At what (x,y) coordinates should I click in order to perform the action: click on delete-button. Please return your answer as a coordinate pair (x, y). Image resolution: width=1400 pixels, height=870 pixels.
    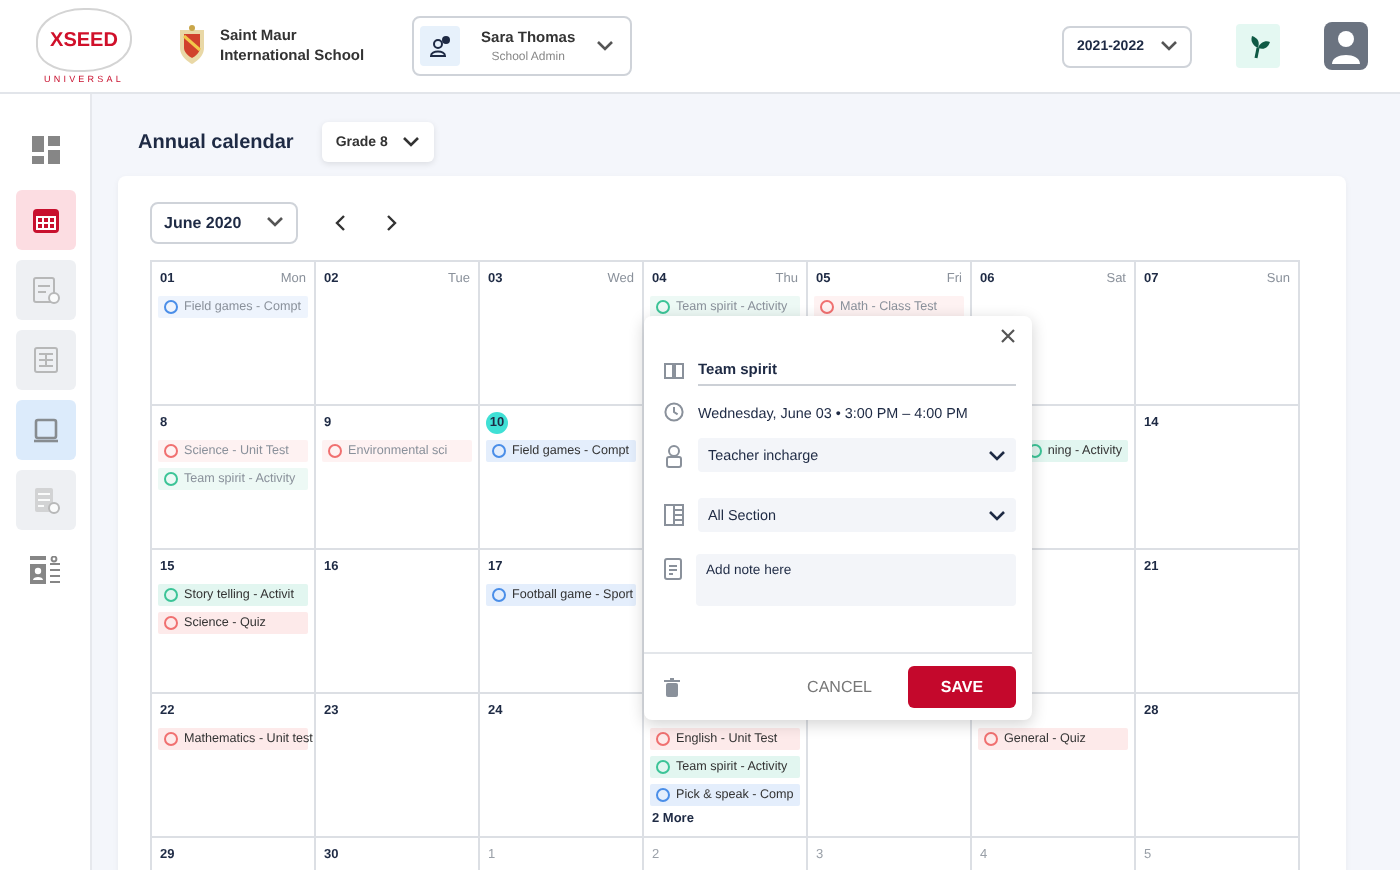
    Looking at the image, I should click on (672, 687).